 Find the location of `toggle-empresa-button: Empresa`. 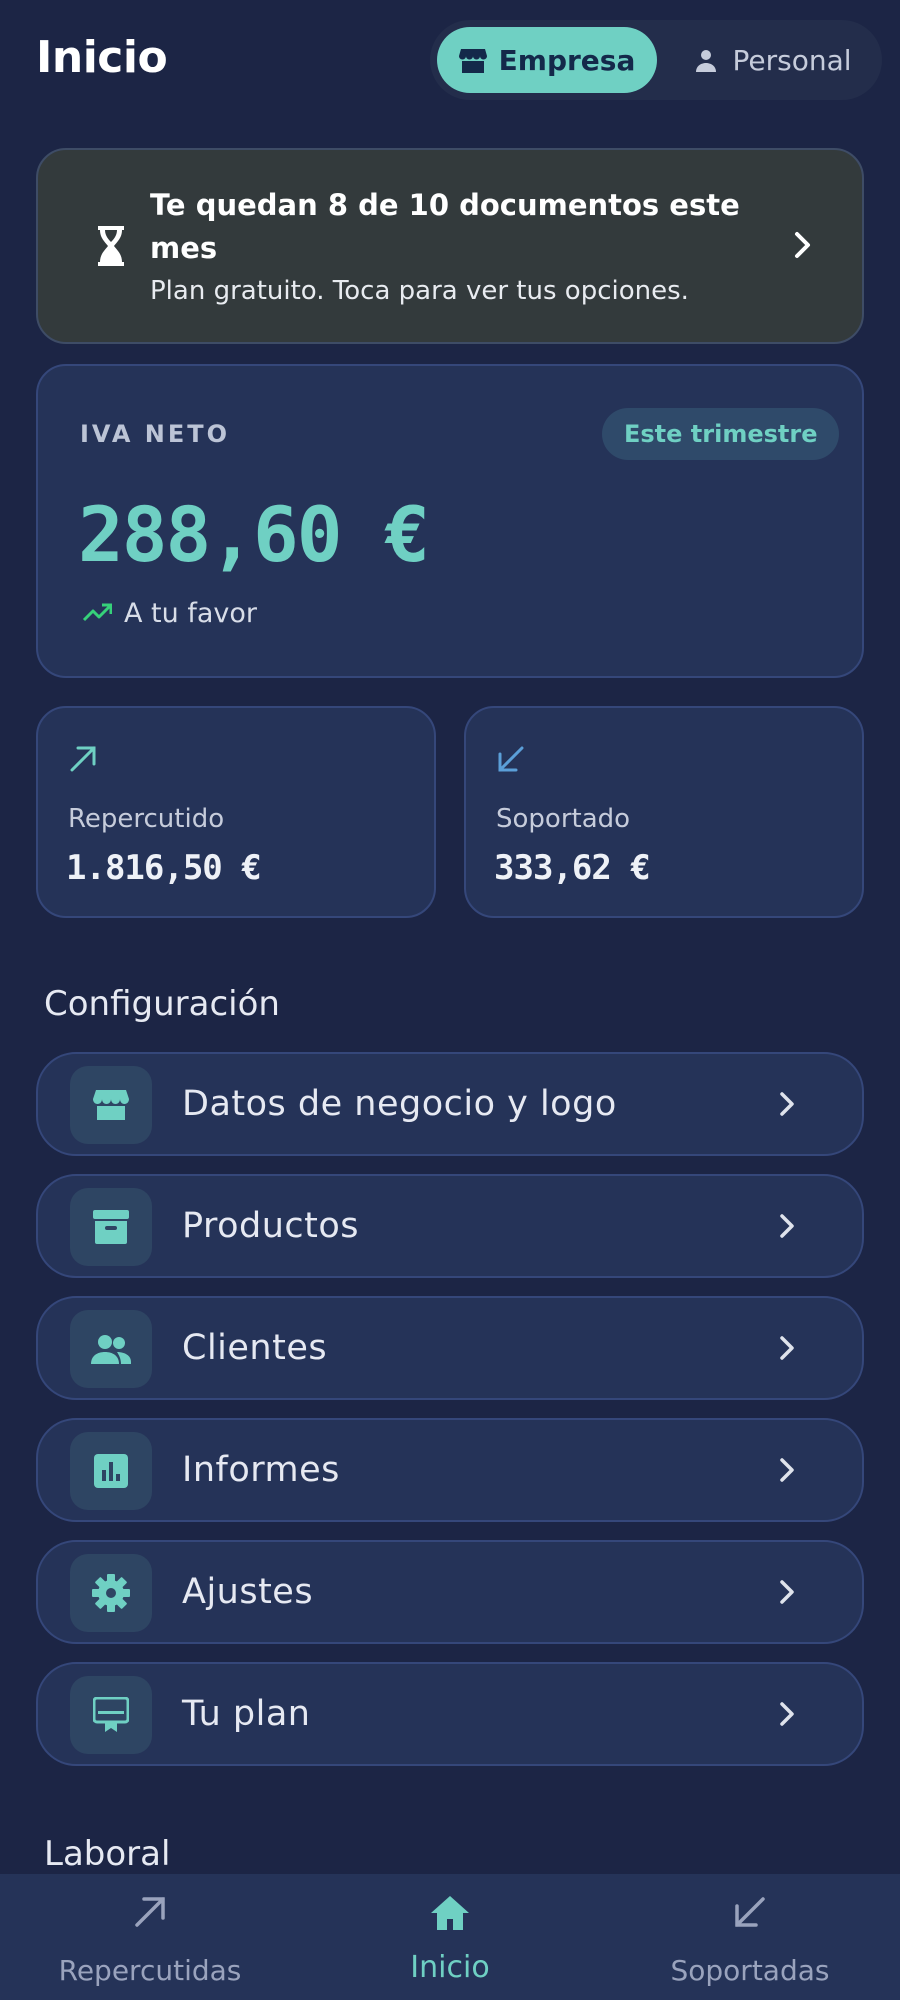

toggle-empresa-button: Empresa is located at coordinates (547, 60).